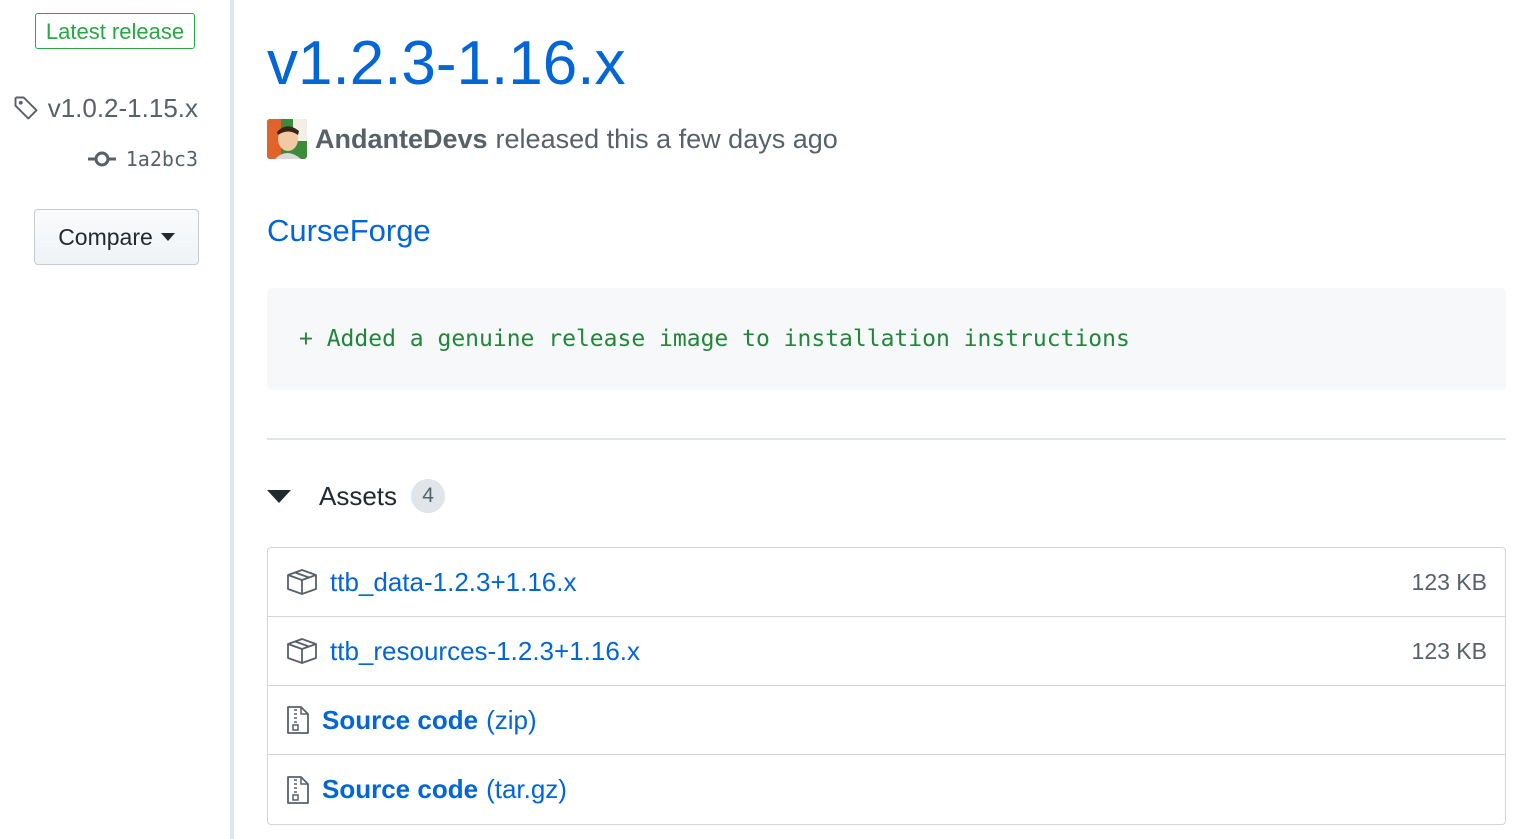  What do you see at coordinates (886, 439) in the screenshot?
I see `section-divider` at bounding box center [886, 439].